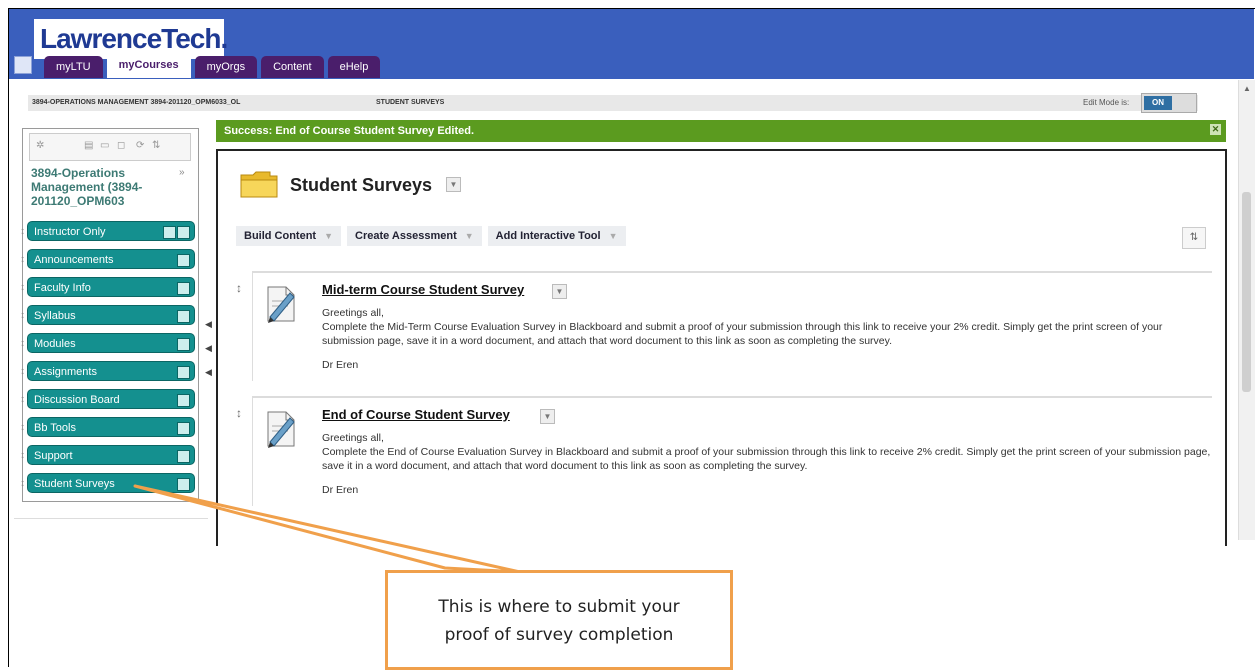  I want to click on vertical-scrollbar: ▲, so click(1246, 310).